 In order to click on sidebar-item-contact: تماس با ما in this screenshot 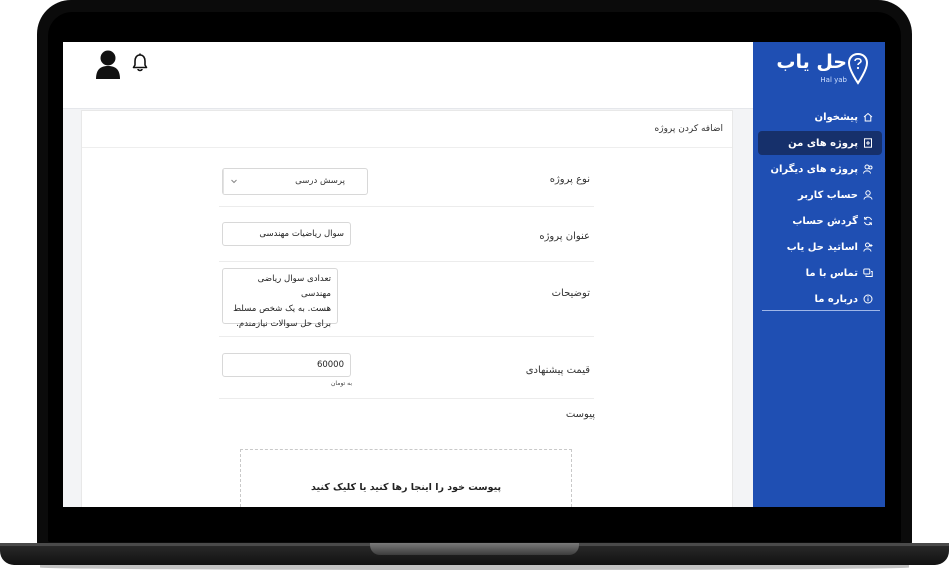, I will do `click(820, 273)`.